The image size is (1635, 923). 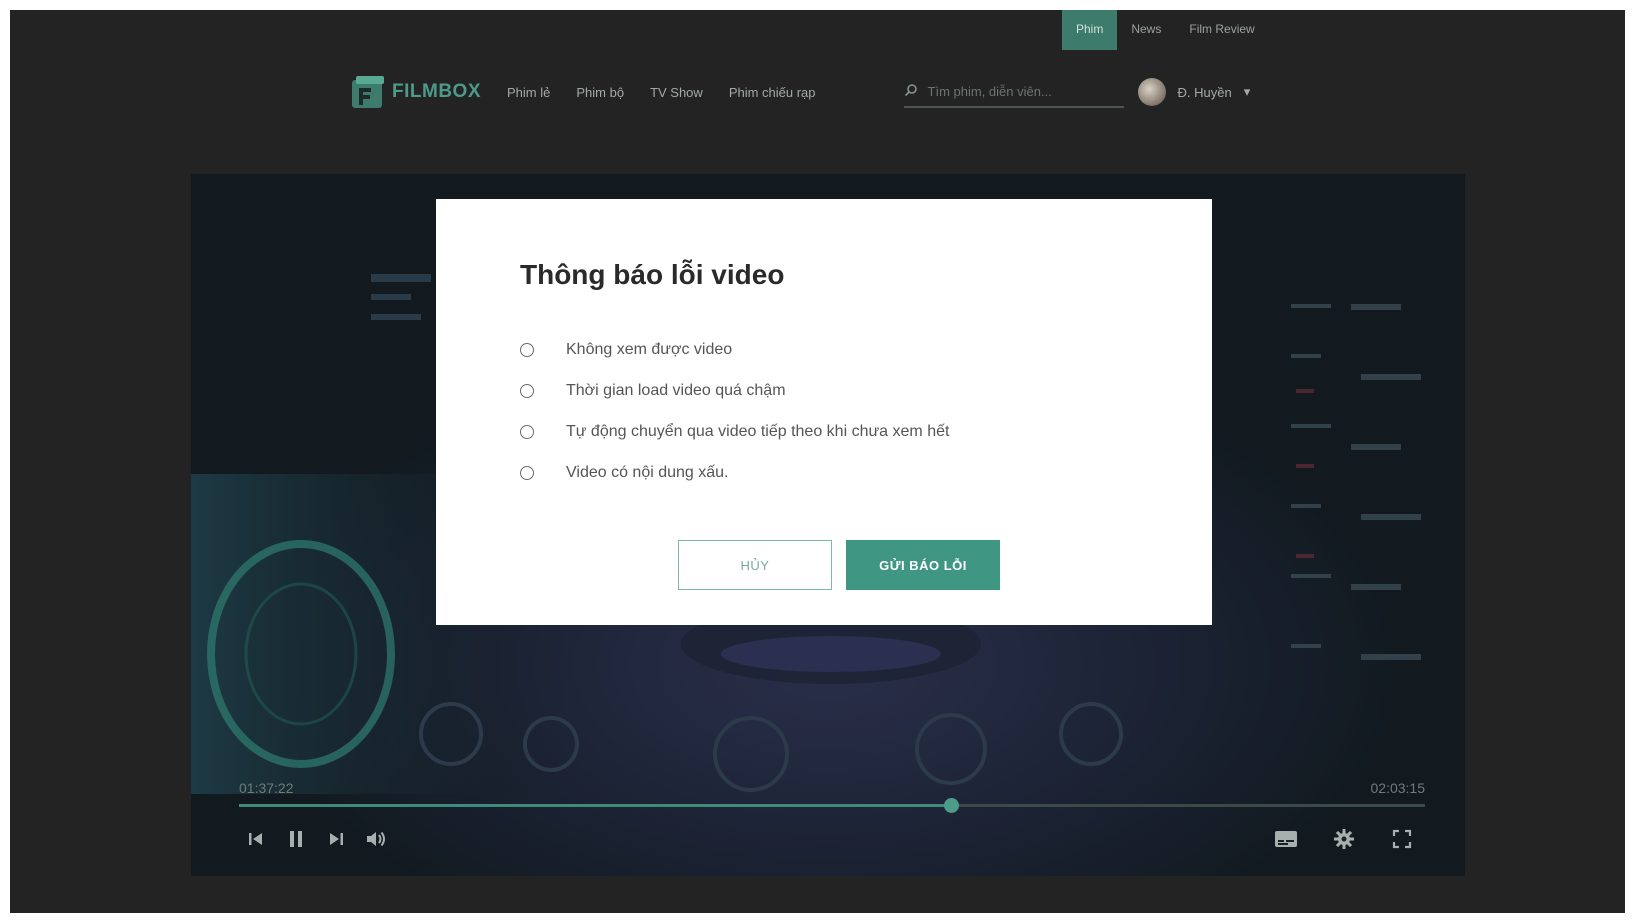 What do you see at coordinates (652, 274) in the screenshot?
I see `dialog-title: Thông báo lỗi video` at bounding box center [652, 274].